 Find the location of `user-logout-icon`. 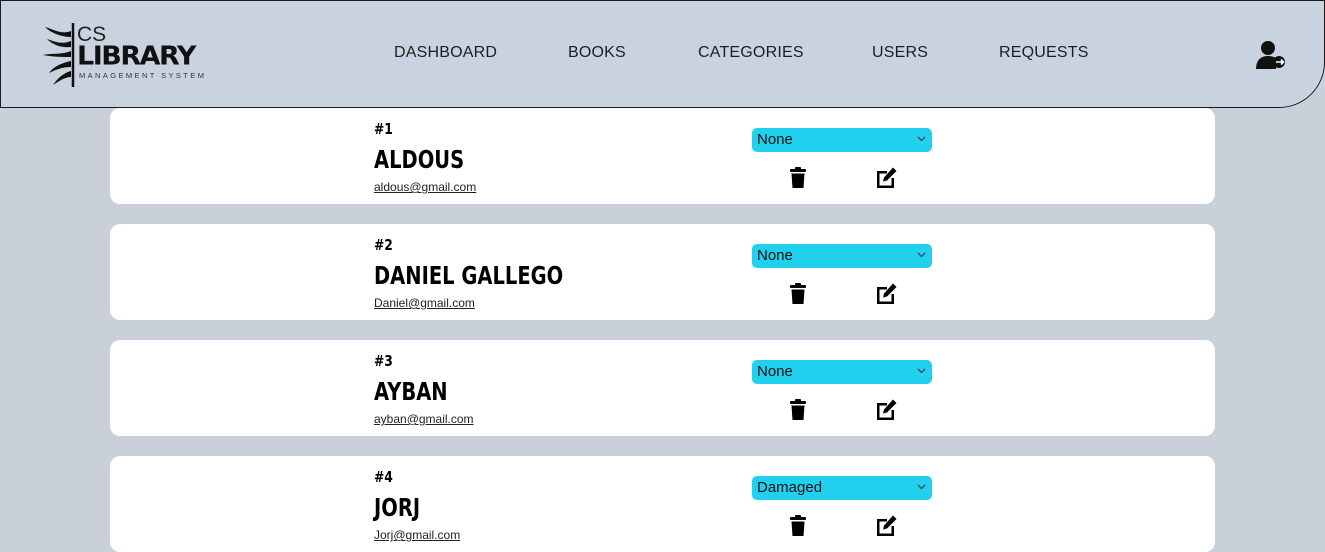

user-logout-icon is located at coordinates (1271, 55).